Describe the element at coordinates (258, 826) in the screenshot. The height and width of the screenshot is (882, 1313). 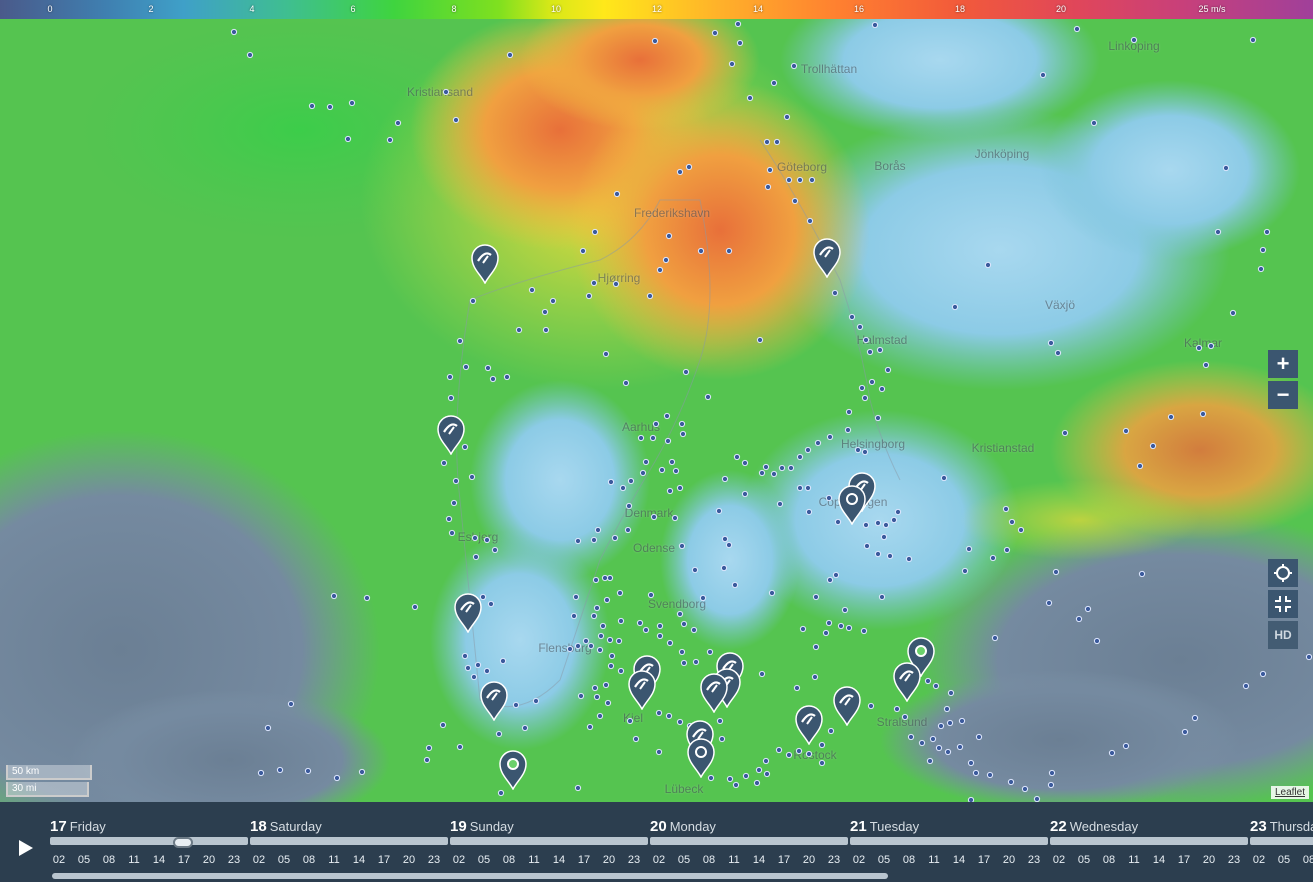
I see `day-number: 18` at that location.